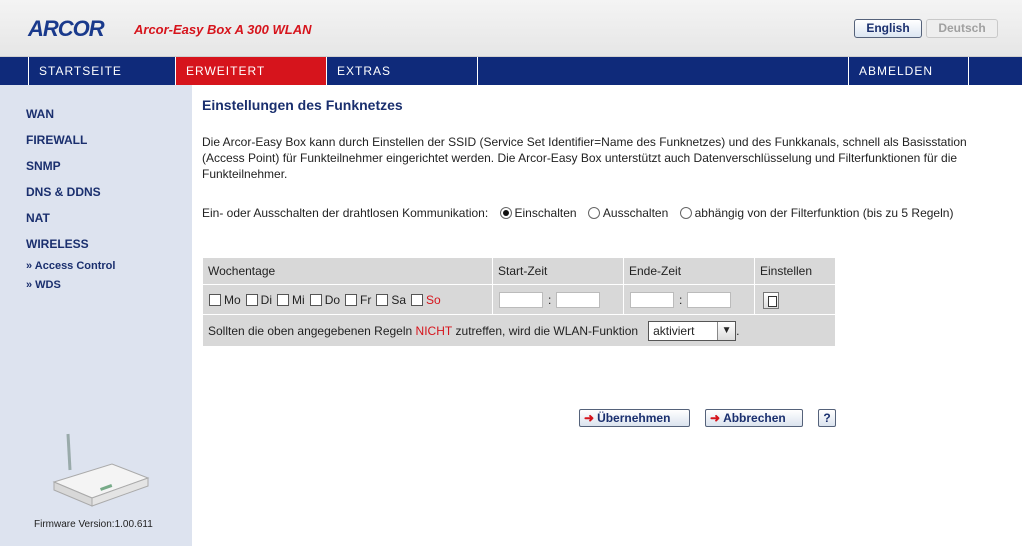 Image resolution: width=1022 pixels, height=546 pixels. I want to click on end-minute-input, so click(709, 300).